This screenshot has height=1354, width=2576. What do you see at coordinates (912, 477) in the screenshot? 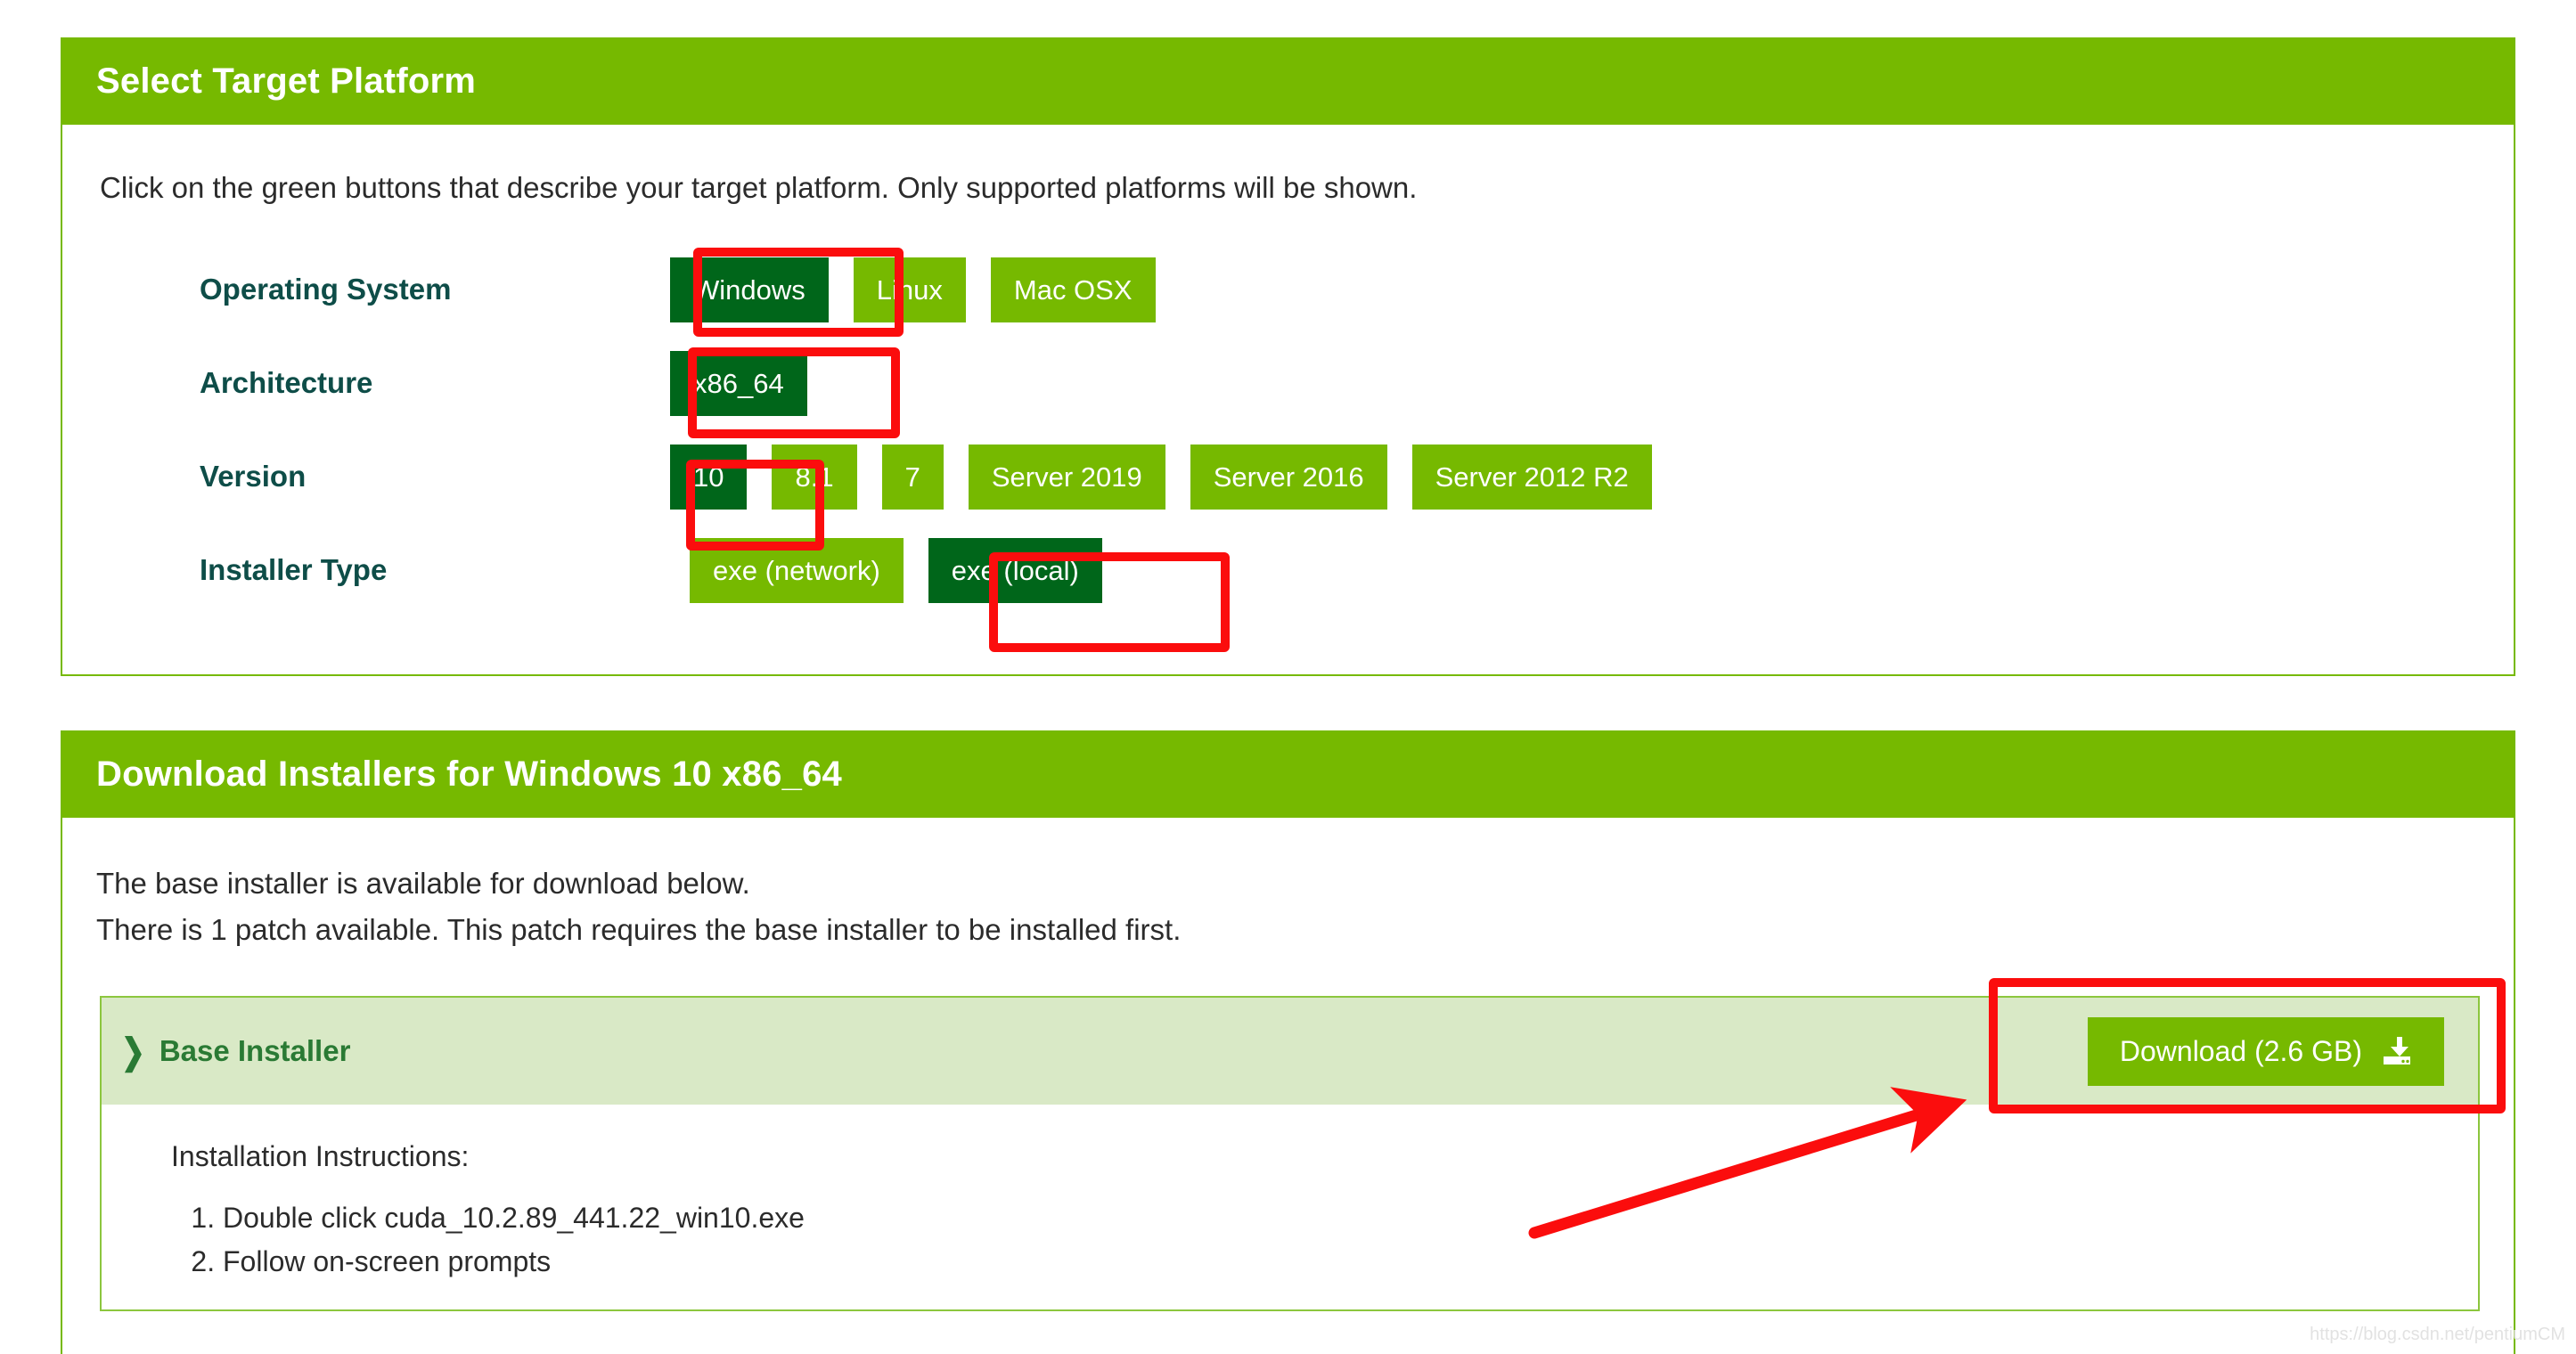
I see `version-button-7: 7` at bounding box center [912, 477].